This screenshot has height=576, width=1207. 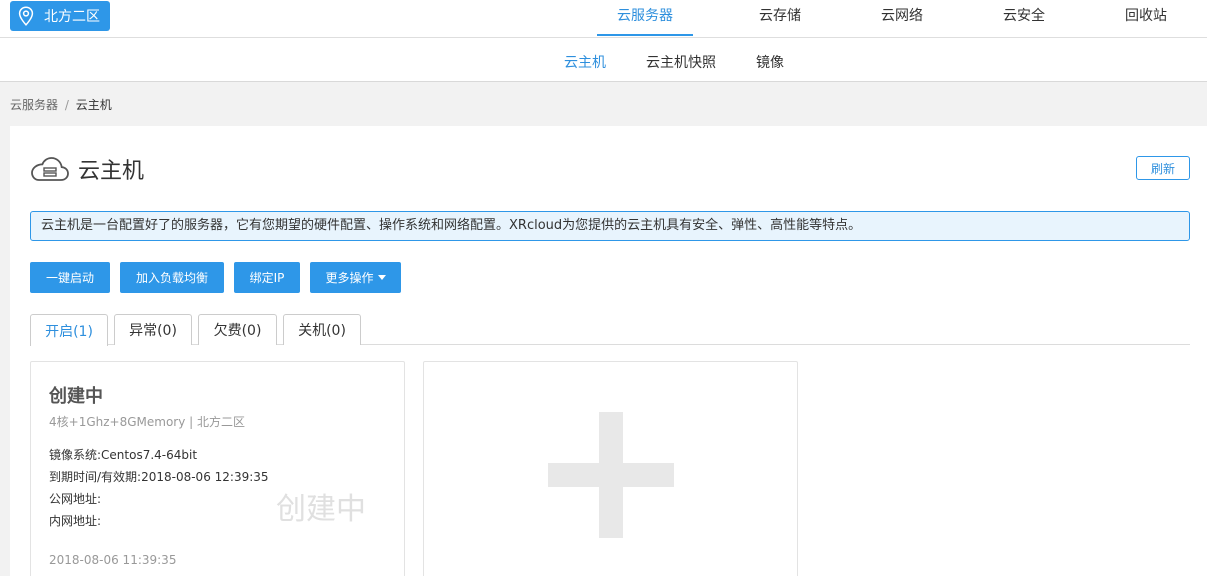 I want to click on page-header: 云主机, so click(x=87, y=169).